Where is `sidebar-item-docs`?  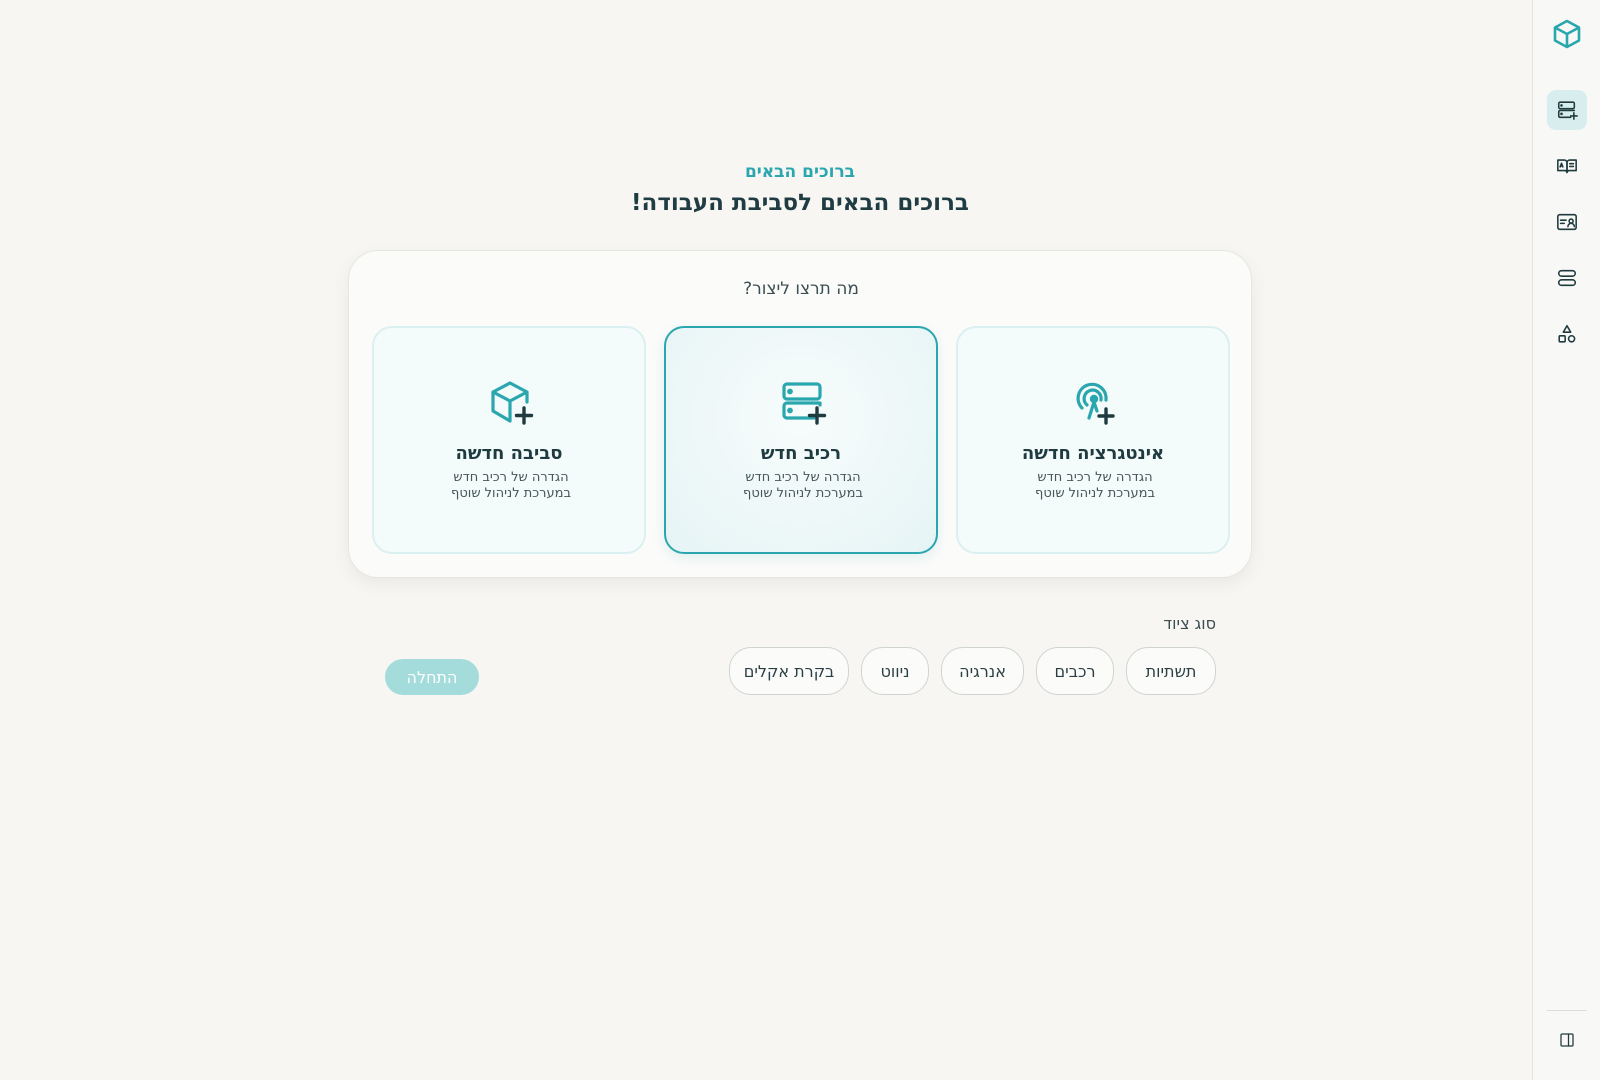
sidebar-item-docs is located at coordinates (1567, 166).